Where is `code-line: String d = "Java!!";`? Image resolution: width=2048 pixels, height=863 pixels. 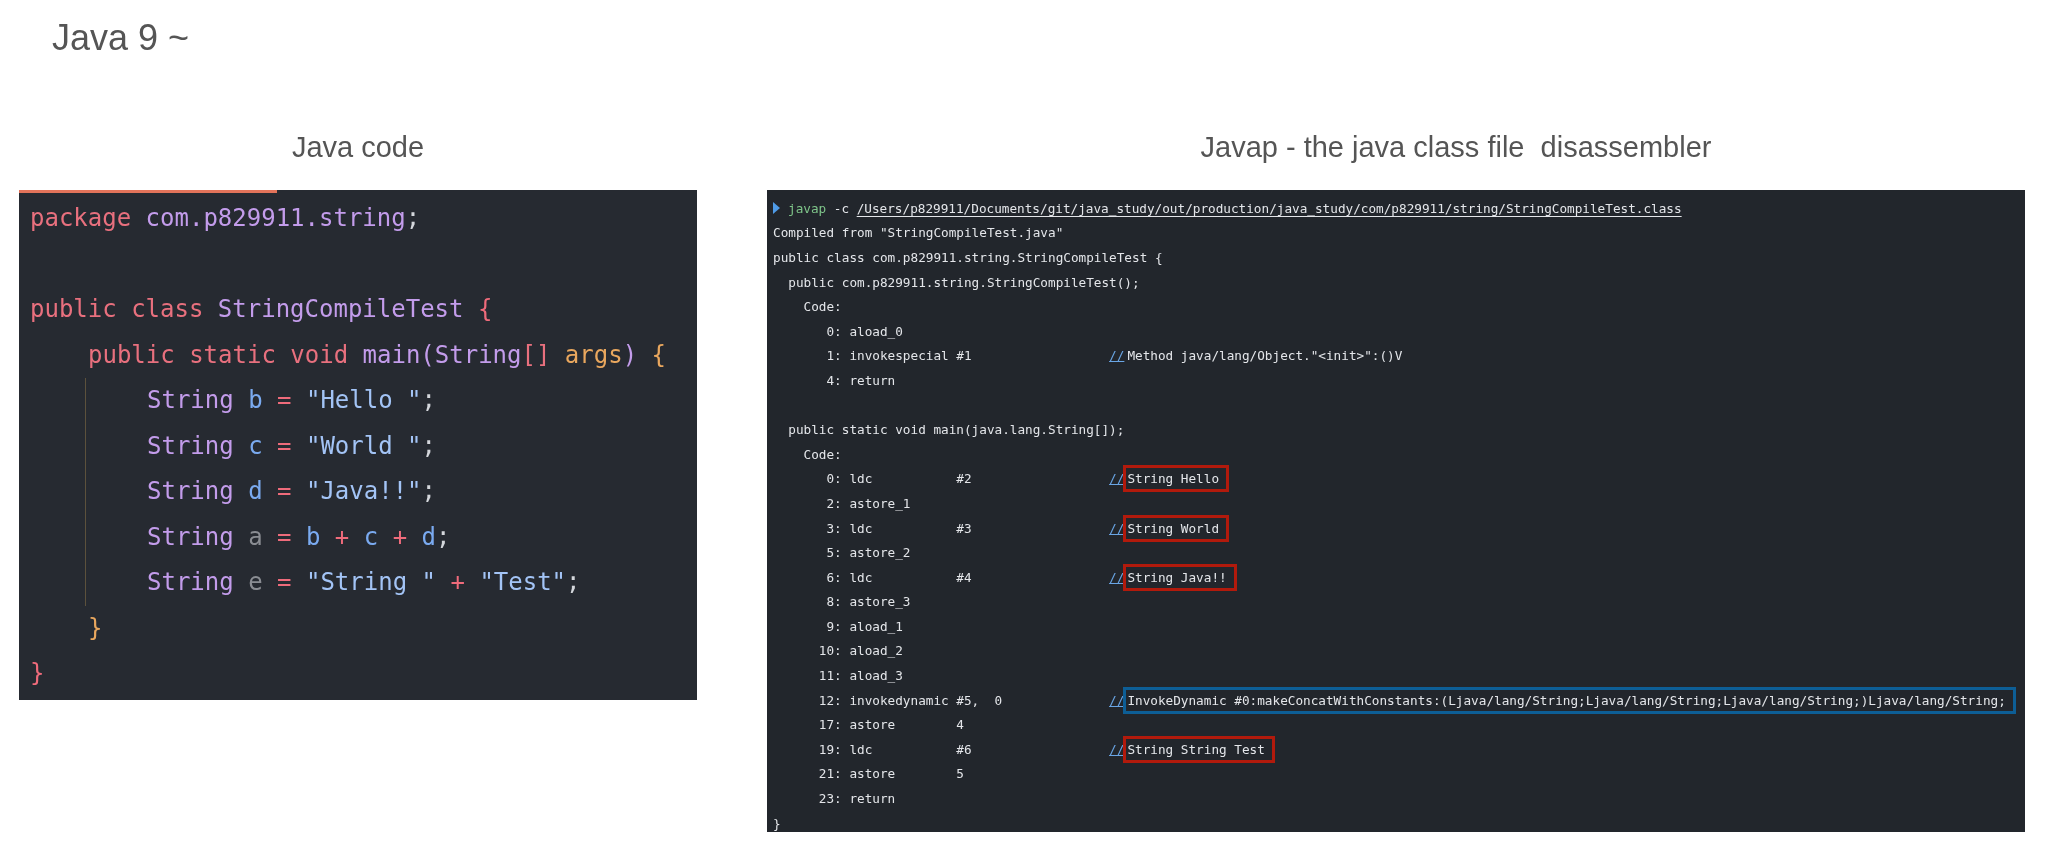
code-line: String d = "Java!!"; is located at coordinates (291, 491).